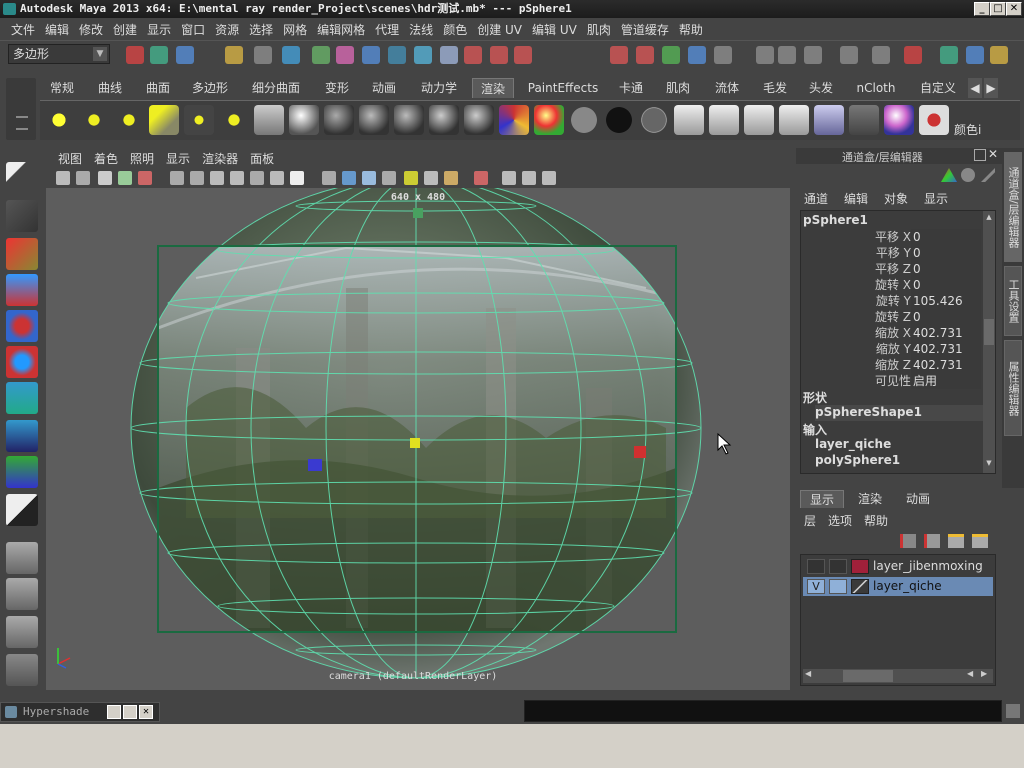 The width and height of the screenshot is (1024, 768). What do you see at coordinates (822, 499) in the screenshot?
I see `layer-editor-tab: 显示` at bounding box center [822, 499].